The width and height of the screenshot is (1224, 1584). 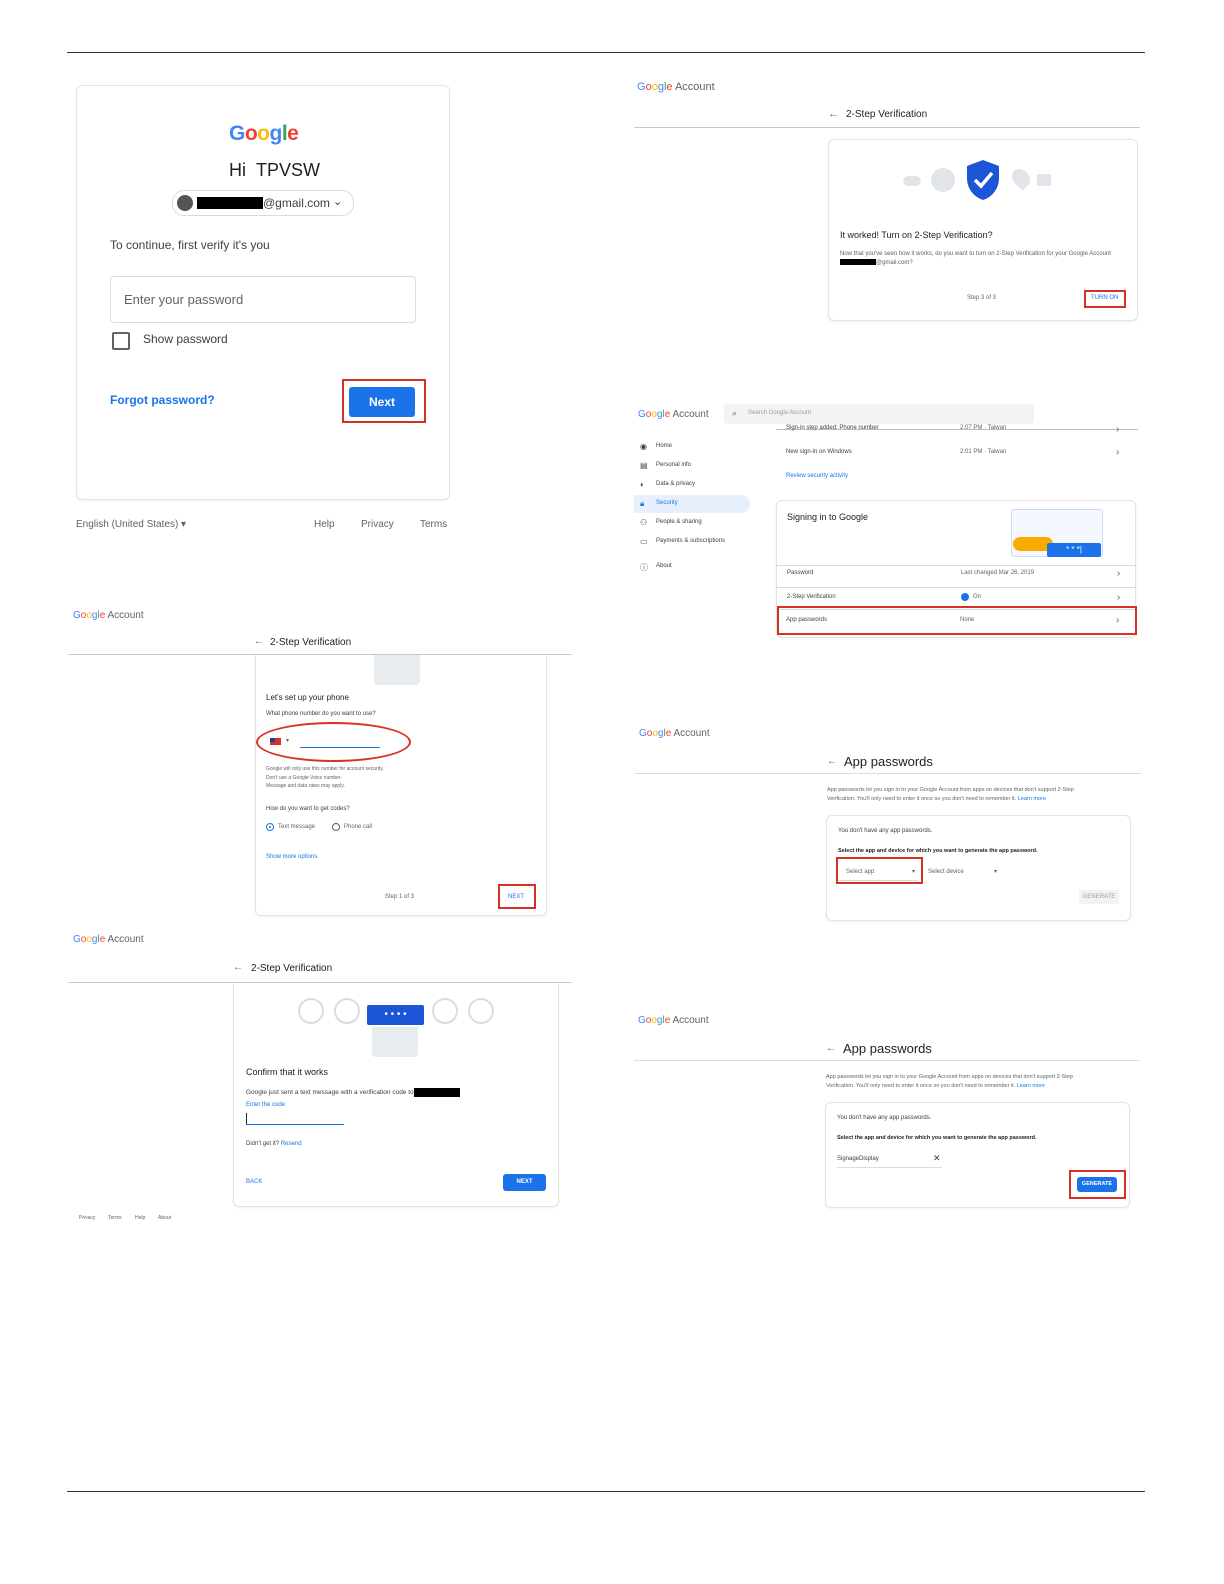 I want to click on app-passwords-title: App passwords, so click(x=887, y=1048).